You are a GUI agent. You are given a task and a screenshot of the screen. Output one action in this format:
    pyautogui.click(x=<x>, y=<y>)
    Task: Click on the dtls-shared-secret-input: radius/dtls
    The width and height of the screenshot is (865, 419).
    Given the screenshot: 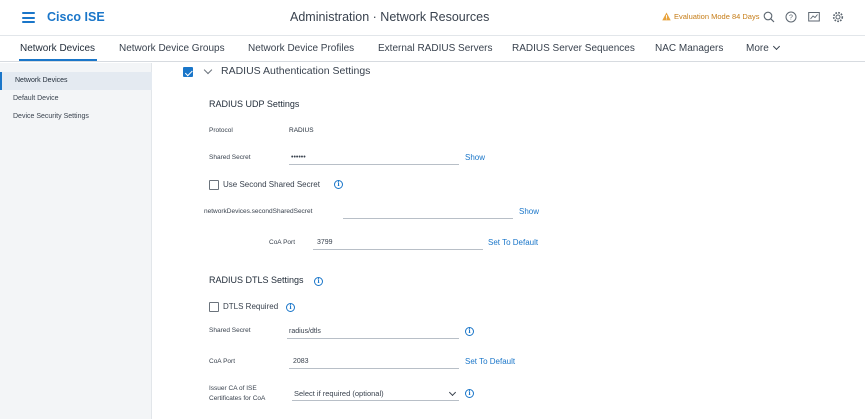 What is the action you would take?
    pyautogui.click(x=373, y=332)
    